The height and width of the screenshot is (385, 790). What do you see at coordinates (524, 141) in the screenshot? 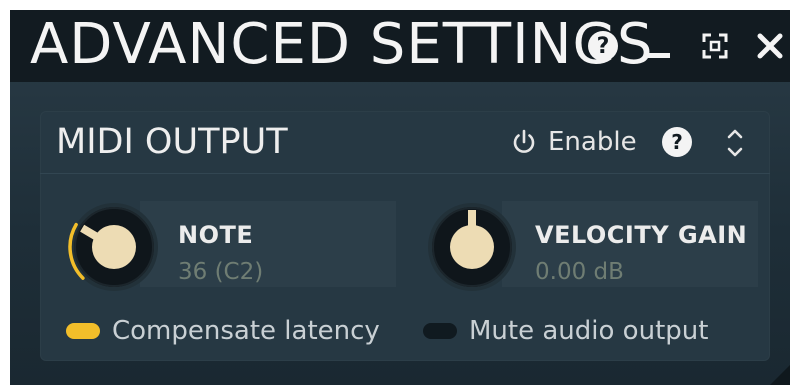
I see `power-icon` at bounding box center [524, 141].